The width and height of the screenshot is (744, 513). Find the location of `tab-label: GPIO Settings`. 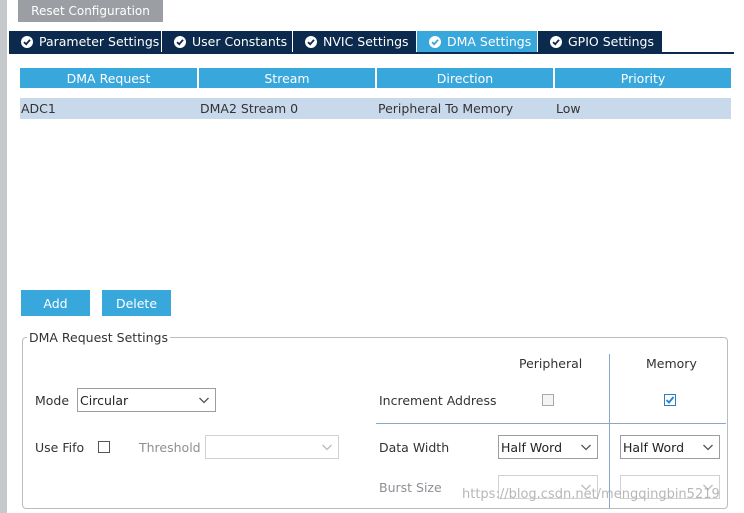

tab-label: GPIO Settings is located at coordinates (611, 41).